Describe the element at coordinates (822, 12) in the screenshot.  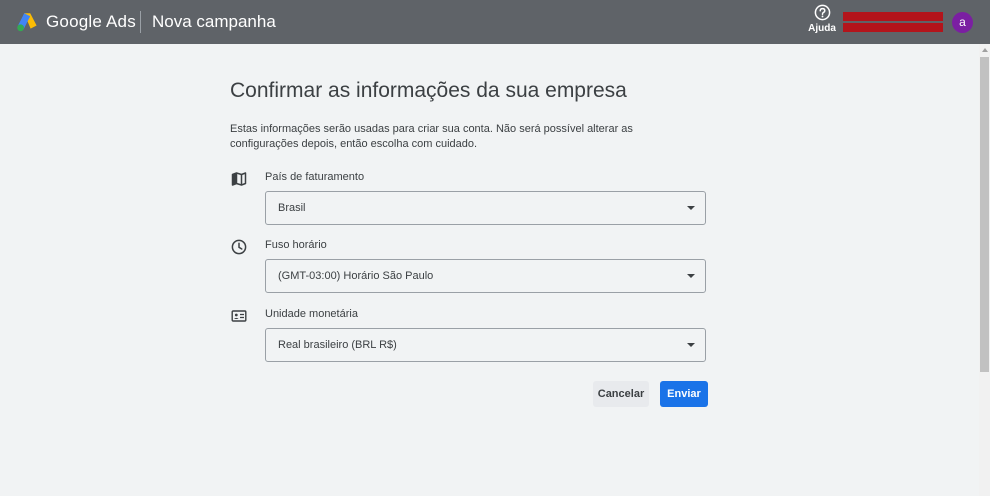
I see `help-icon` at that location.